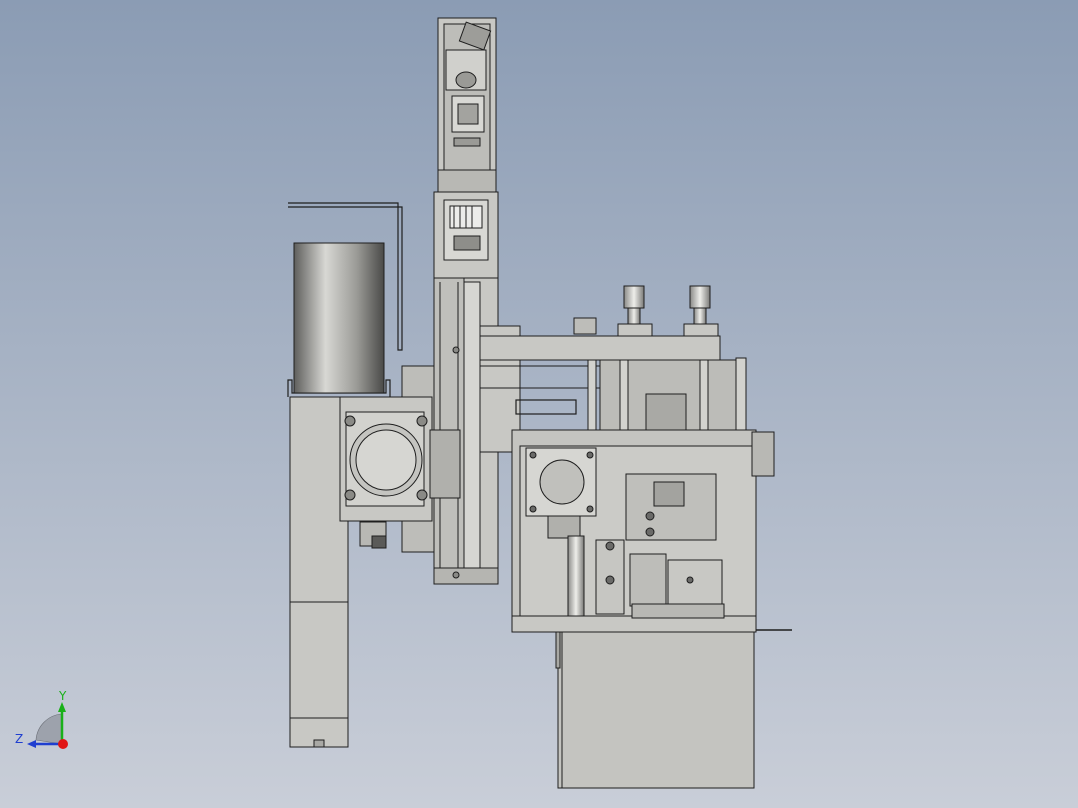 The image size is (1078, 808). What do you see at coordinates (19, 739) in the screenshot?
I see `triad-z-label: Z` at bounding box center [19, 739].